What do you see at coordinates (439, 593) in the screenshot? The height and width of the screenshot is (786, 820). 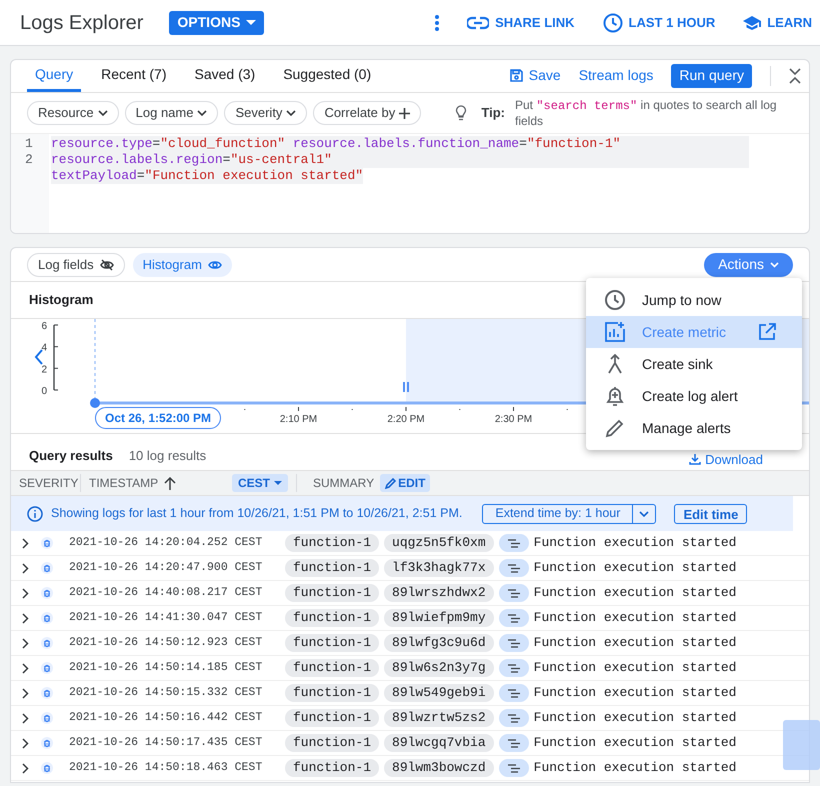 I see `execution-id-chip: 89lwrszhdwx2` at bounding box center [439, 593].